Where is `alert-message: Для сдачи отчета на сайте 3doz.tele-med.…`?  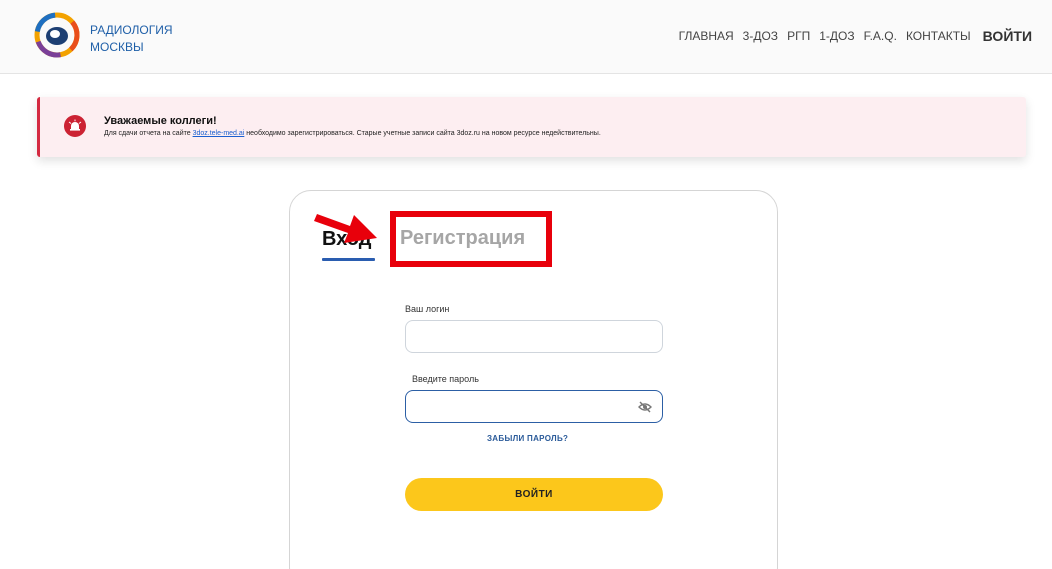
alert-message: Для сдачи отчета на сайте 3doz.tele-med.… is located at coordinates (352, 133).